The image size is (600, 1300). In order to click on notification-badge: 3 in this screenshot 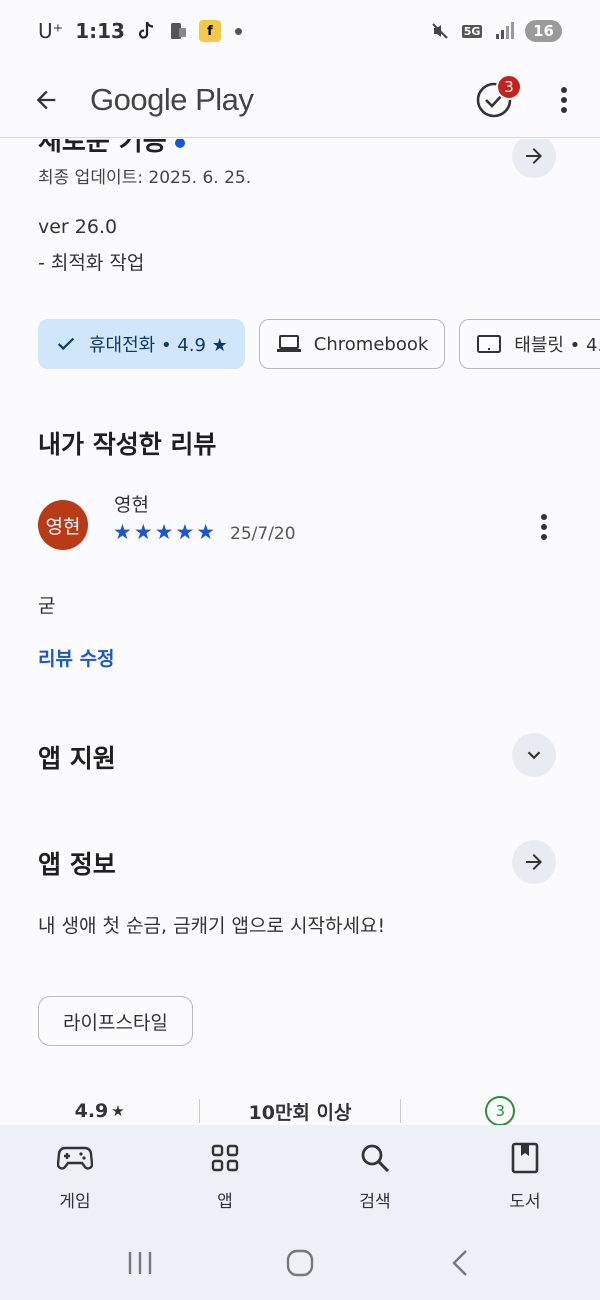, I will do `click(509, 86)`.